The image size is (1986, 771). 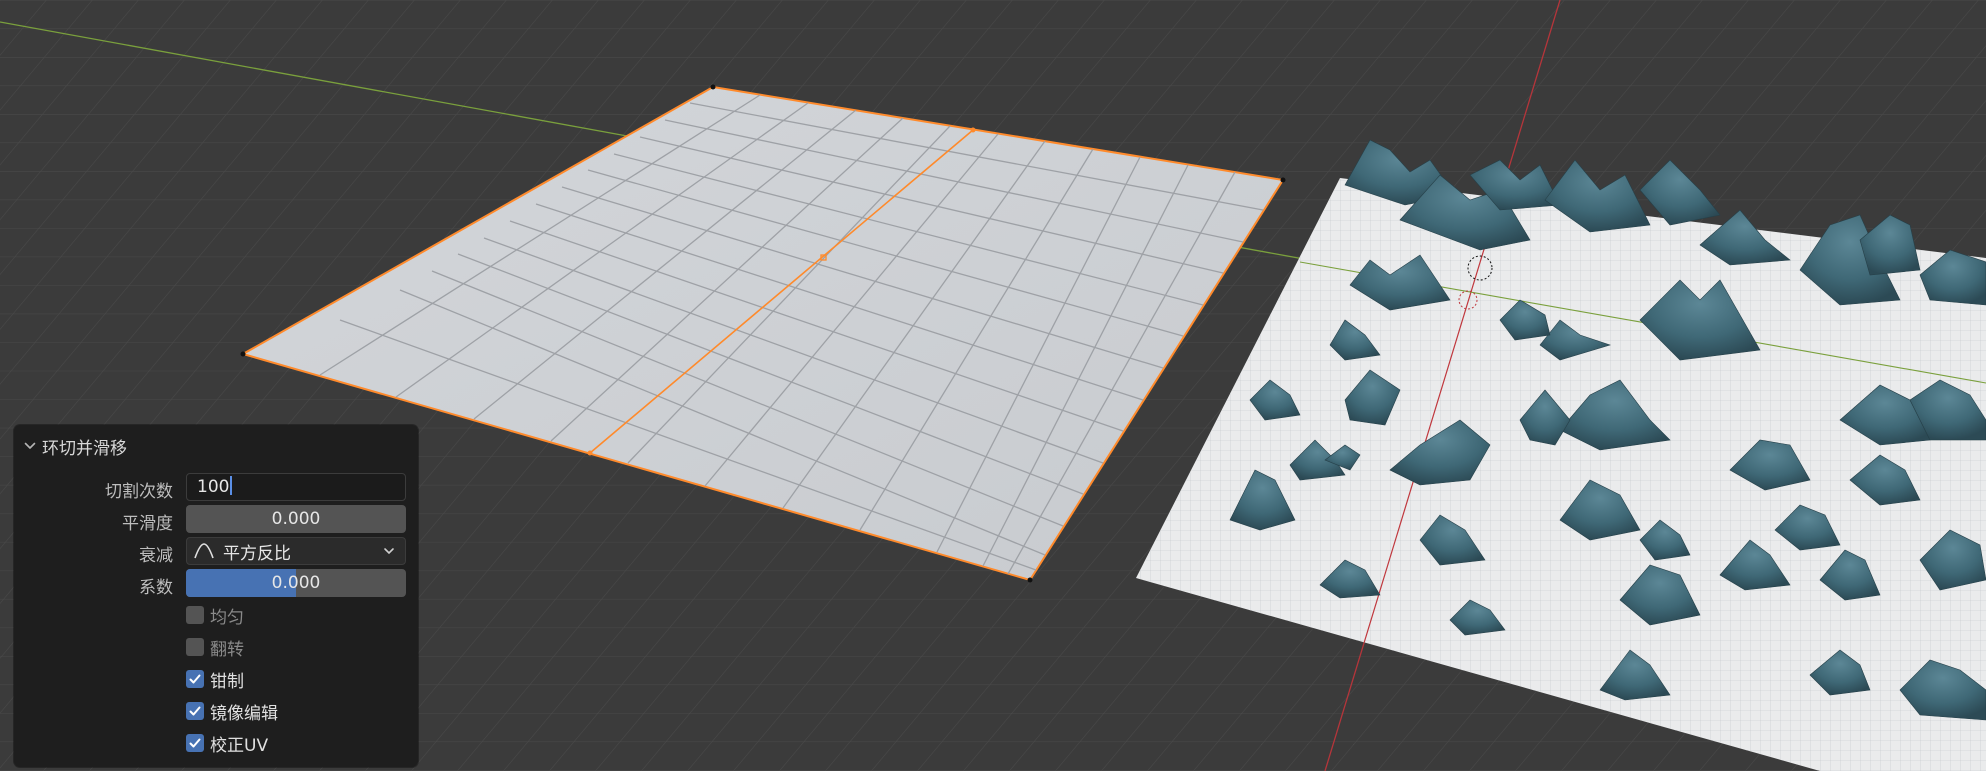 I want to click on factor-row: 系数 0.000, so click(x=216, y=583).